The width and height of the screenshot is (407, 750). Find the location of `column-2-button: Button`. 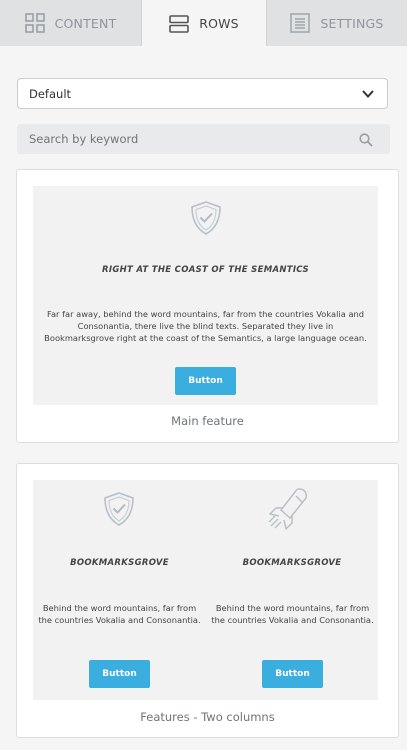

column-2-button: Button is located at coordinates (292, 674).